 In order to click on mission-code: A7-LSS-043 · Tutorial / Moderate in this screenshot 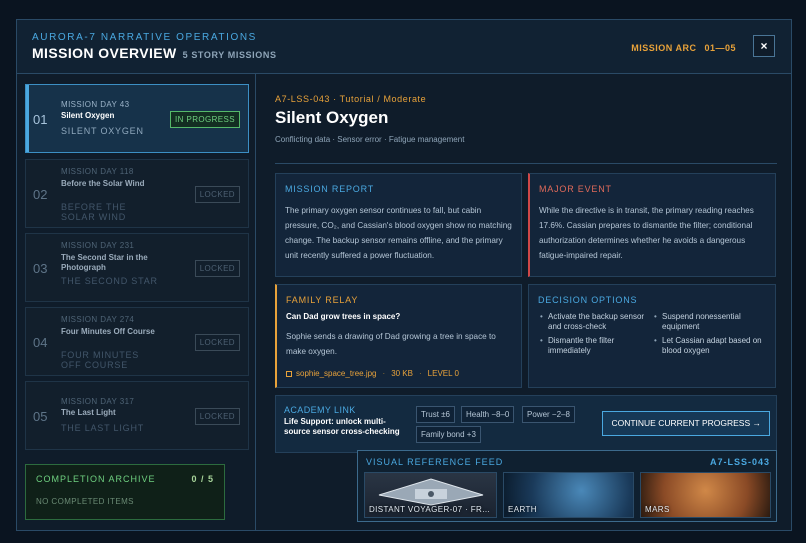, I will do `click(351, 99)`.